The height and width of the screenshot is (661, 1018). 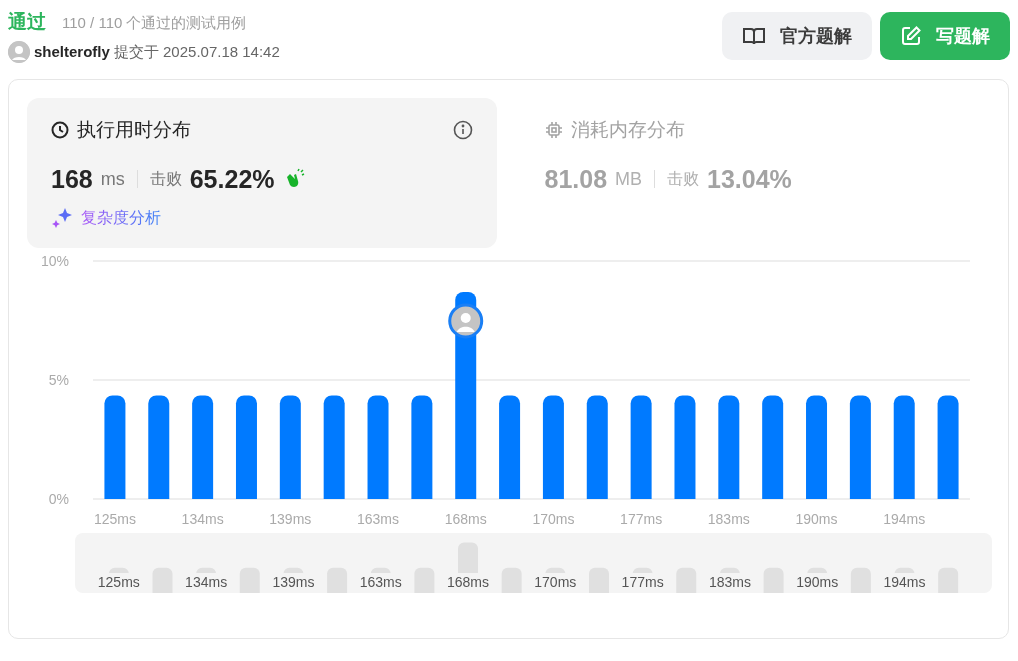 I want to click on overview-label: 170ms, so click(x=555, y=582).